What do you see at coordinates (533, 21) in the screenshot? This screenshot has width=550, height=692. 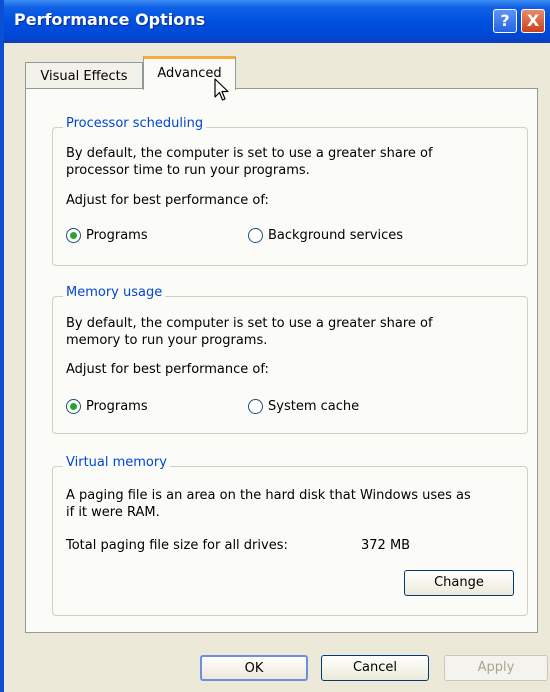 I see `close-button: X` at bounding box center [533, 21].